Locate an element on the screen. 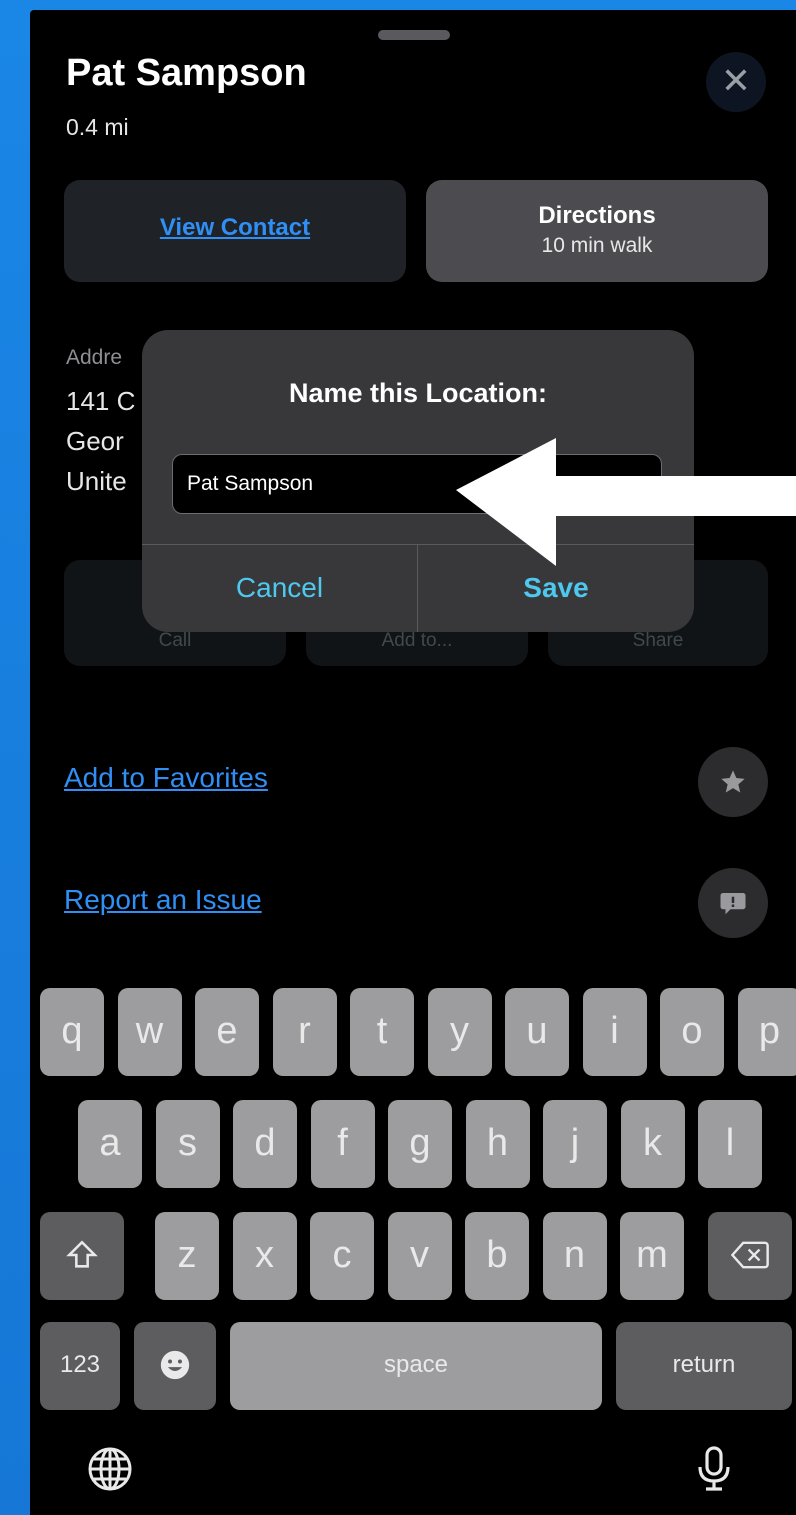  key-v: v is located at coordinates (419, 1256).